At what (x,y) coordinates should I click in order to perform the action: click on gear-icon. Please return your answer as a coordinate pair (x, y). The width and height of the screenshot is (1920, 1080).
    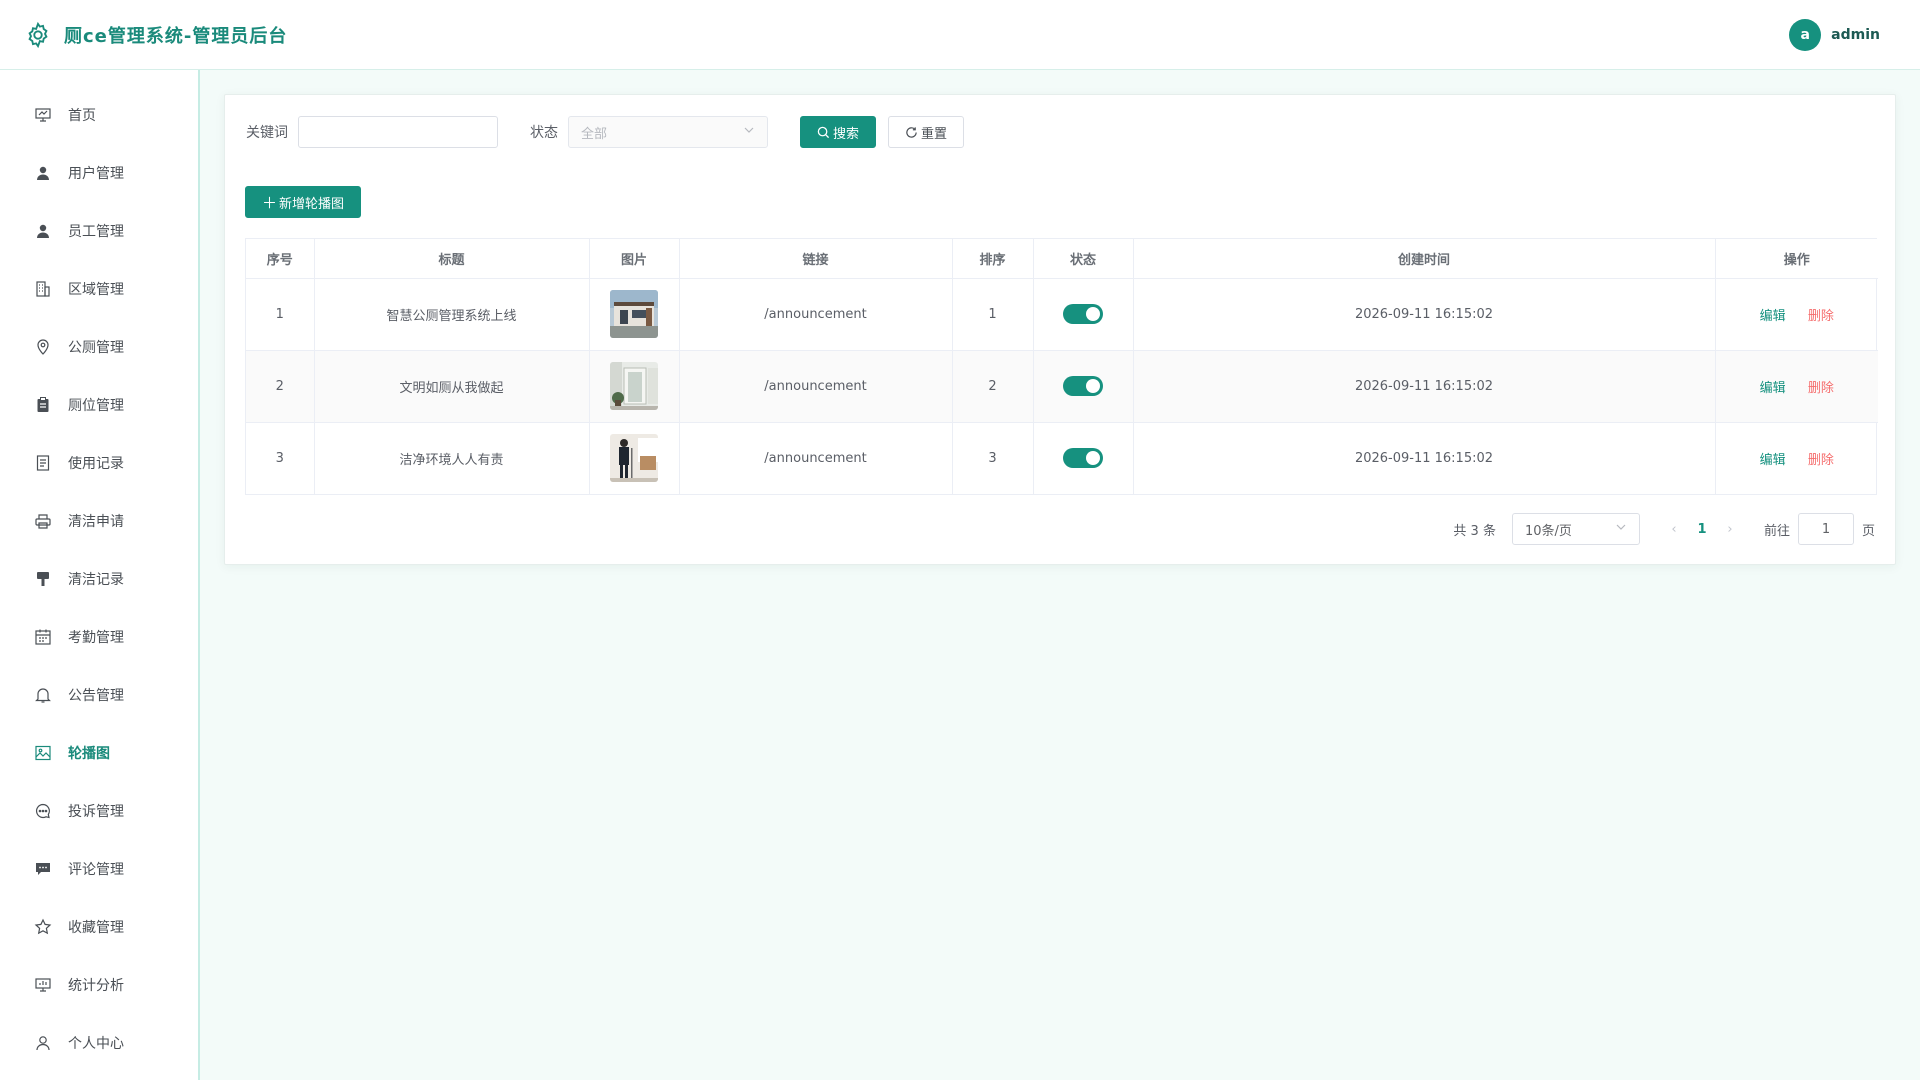
    Looking at the image, I should click on (38, 35).